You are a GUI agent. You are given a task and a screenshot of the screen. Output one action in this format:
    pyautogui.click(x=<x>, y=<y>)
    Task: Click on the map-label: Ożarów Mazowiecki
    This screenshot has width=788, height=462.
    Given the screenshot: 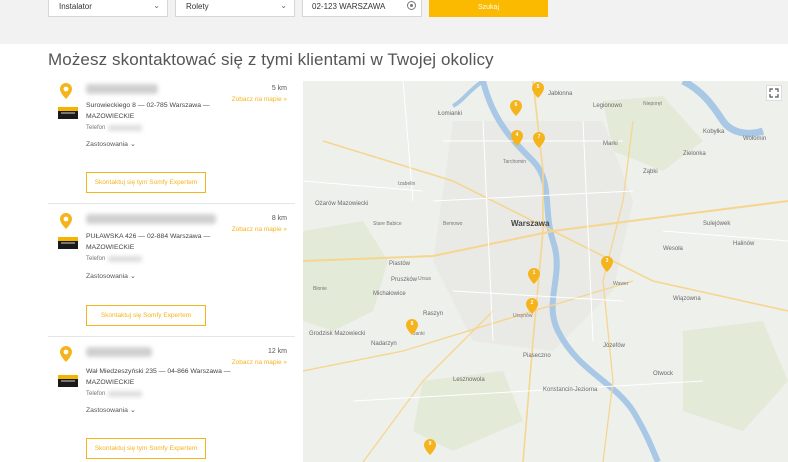 What is the action you would take?
    pyautogui.click(x=342, y=204)
    